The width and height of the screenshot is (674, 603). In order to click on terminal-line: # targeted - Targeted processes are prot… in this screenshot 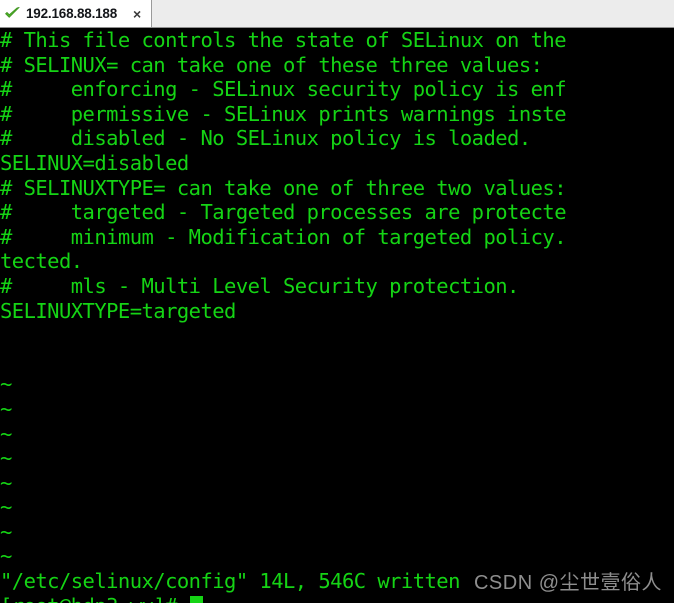, I will do `click(283, 212)`.